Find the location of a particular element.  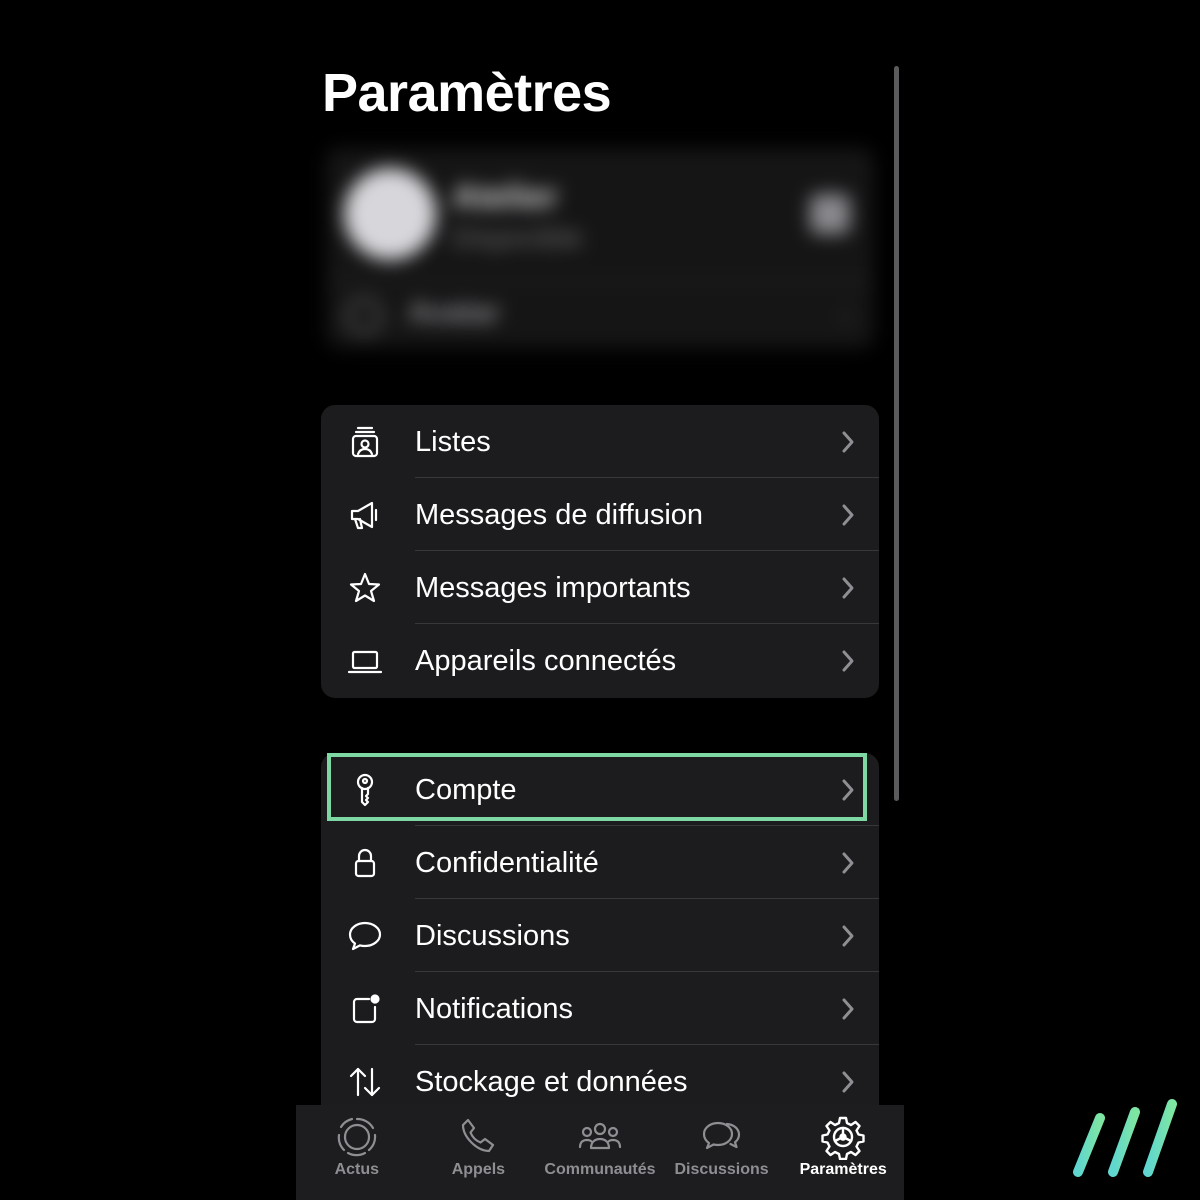

avatar-row-label: Avatar is located at coordinates (454, 313).